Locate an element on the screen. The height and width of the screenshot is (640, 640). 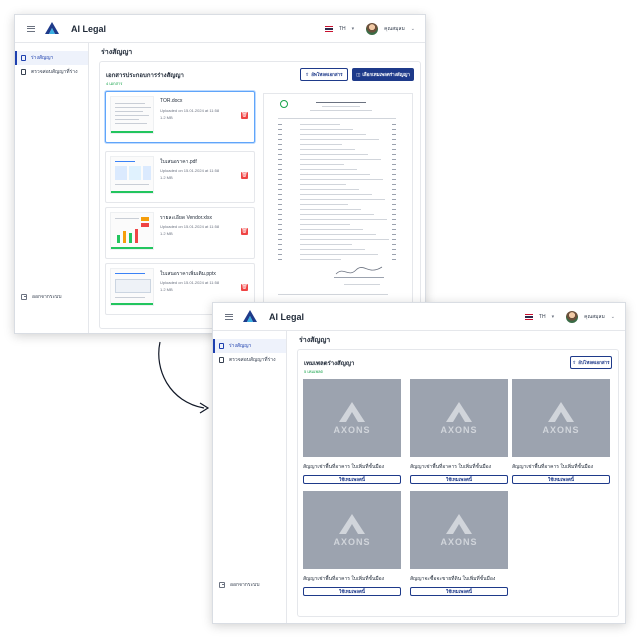
sidebar-item-label: ตรวจสอบสัญญาที่ร่าง is located at coordinates (54, 72).